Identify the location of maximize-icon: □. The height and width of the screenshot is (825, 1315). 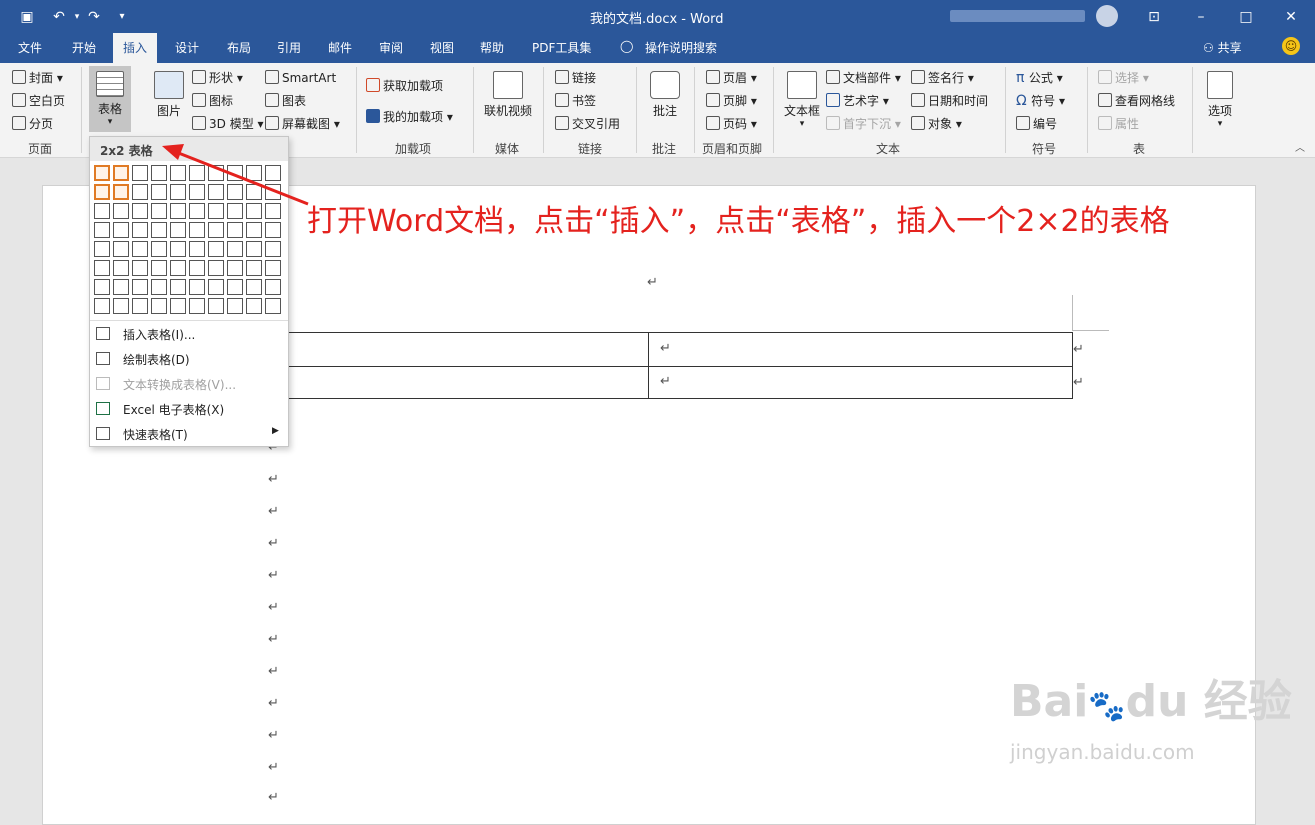
(1246, 17).